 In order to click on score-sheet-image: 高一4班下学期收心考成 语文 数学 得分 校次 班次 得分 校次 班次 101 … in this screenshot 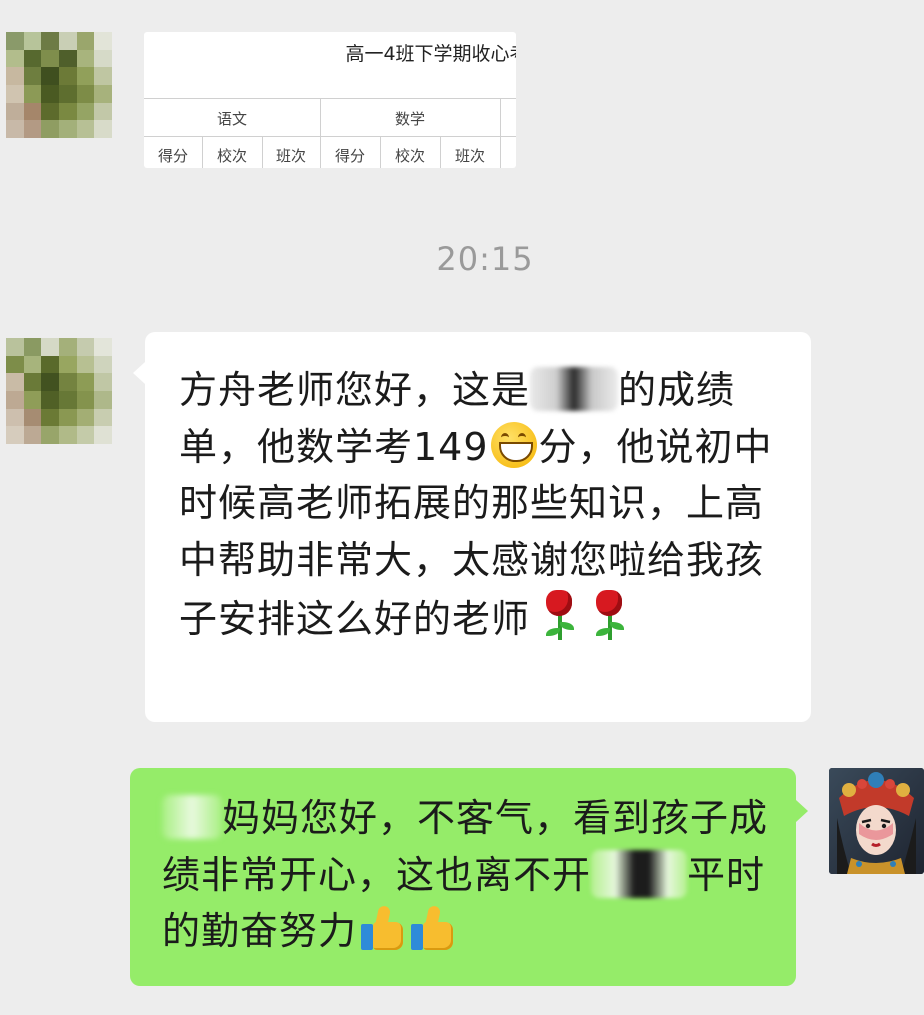, I will do `click(330, 100)`.